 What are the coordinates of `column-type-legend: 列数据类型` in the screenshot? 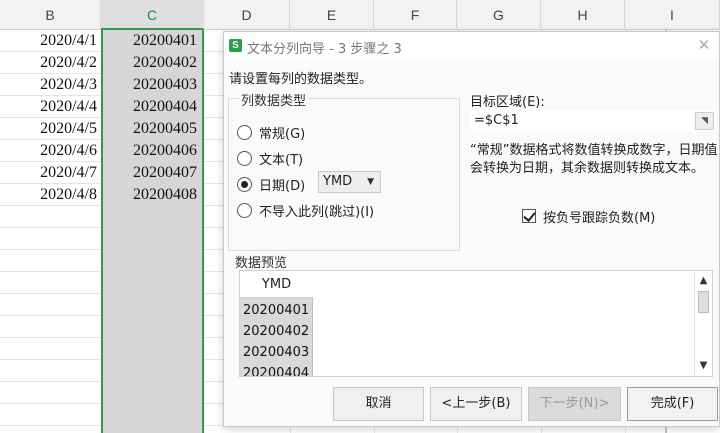 It's located at (274, 99).